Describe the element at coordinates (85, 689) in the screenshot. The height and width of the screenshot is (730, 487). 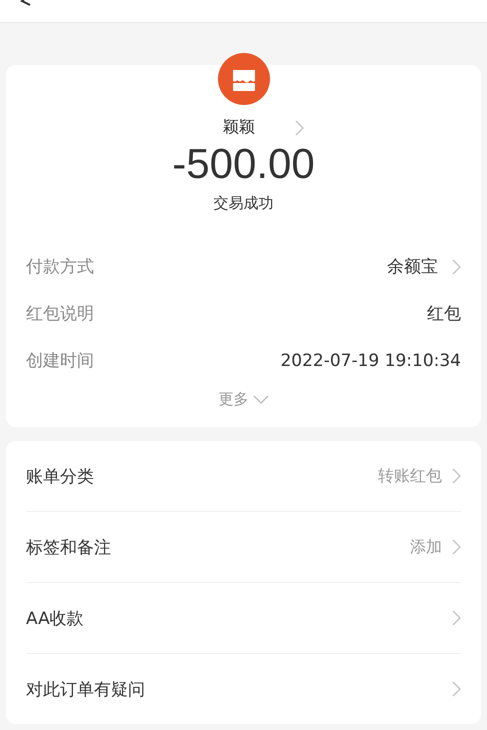
I see `action-label: 对此订单有疑问` at that location.